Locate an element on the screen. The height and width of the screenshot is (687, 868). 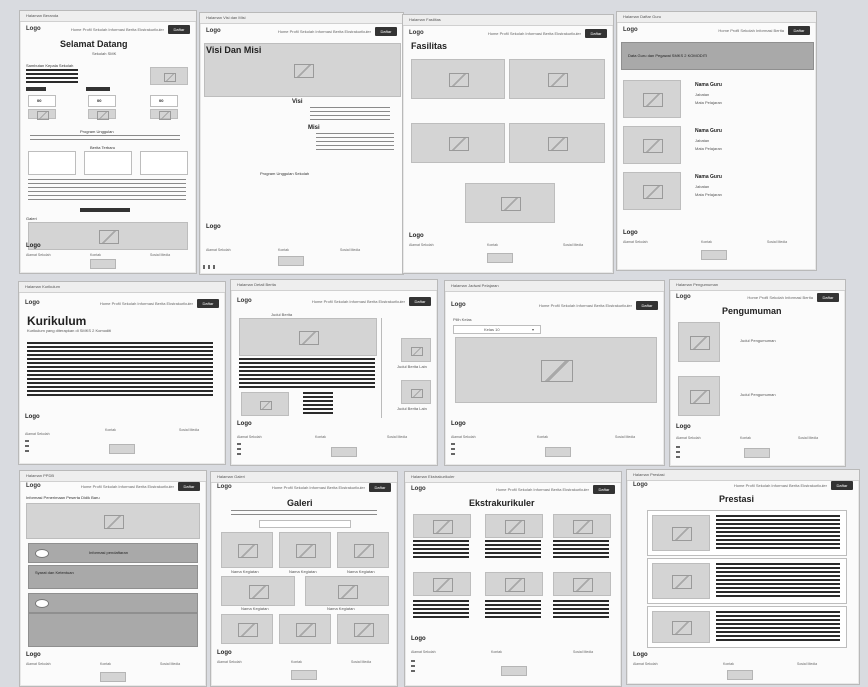
ppdb-heading: Informasi Penerimaan Peserta Didik Baru is located at coordinates (63, 497).